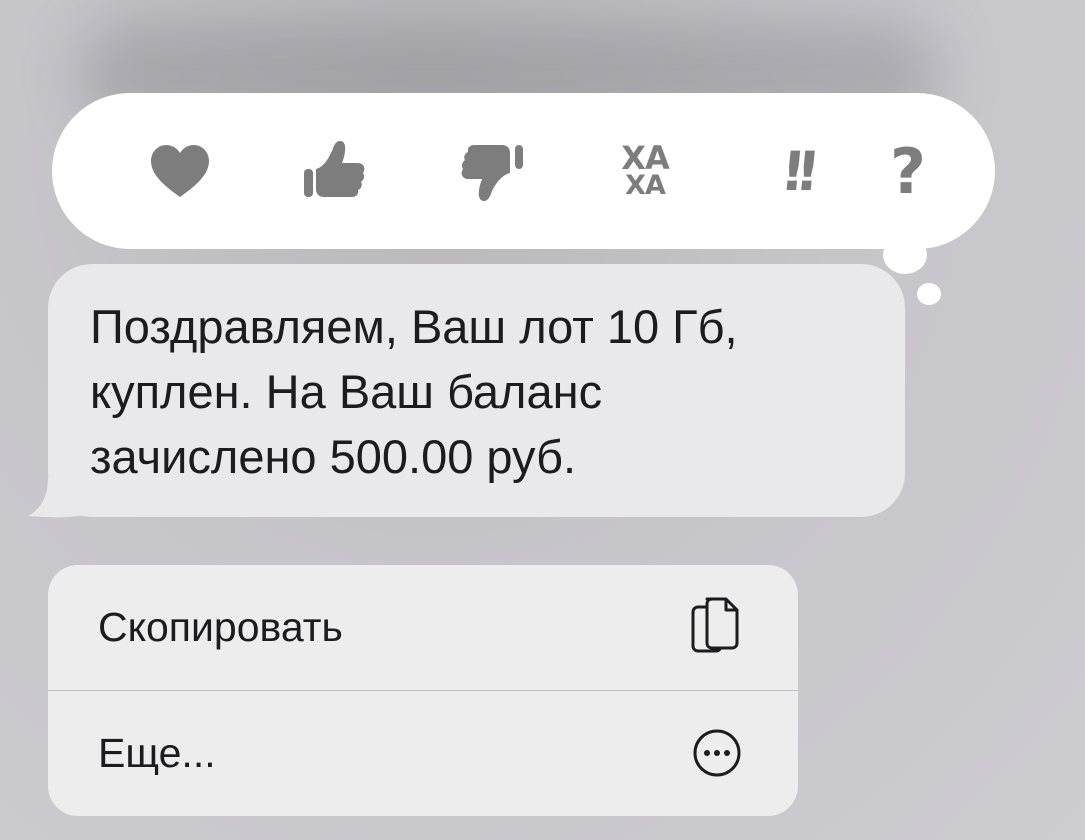 Image resolution: width=1085 pixels, height=840 pixels. I want to click on question-icon: ?, so click(908, 171).